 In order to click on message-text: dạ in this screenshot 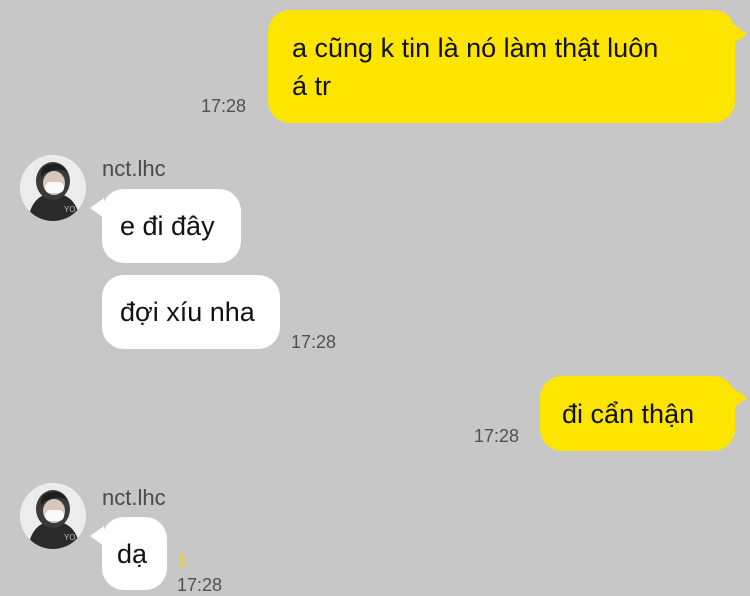, I will do `click(132, 554)`.